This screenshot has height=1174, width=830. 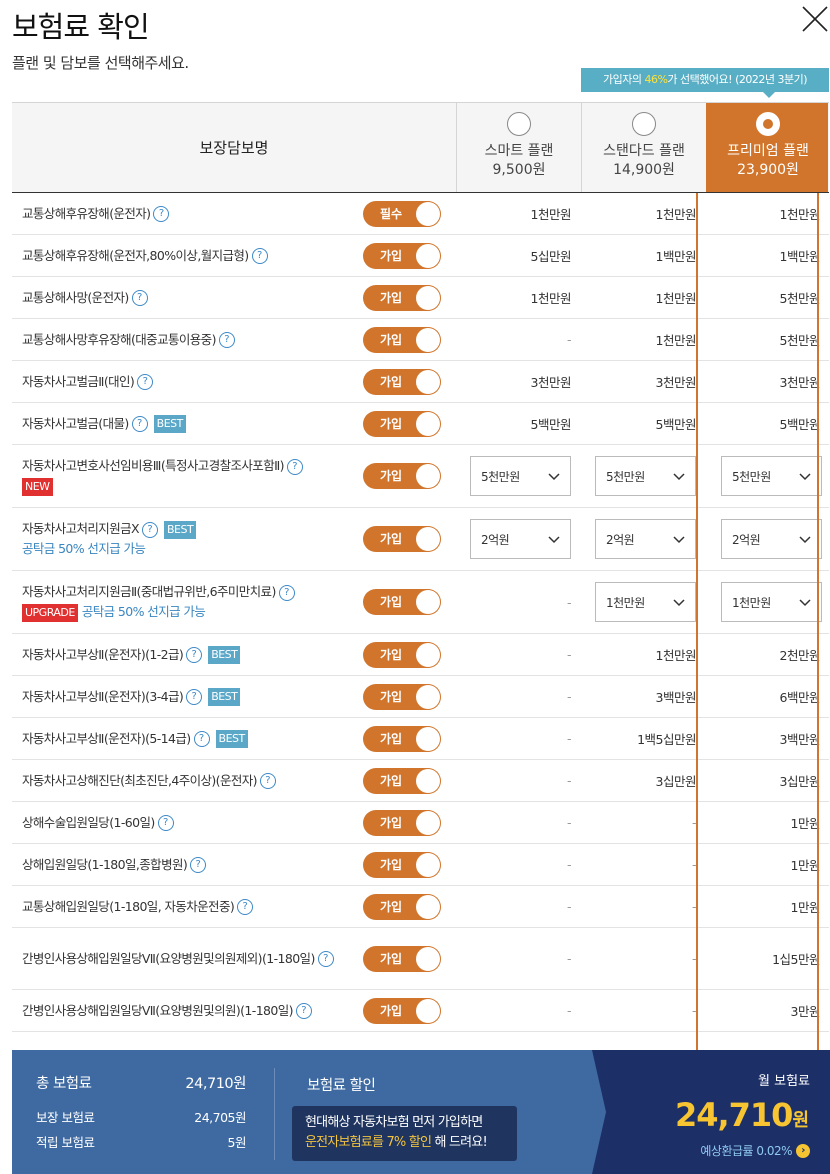 I want to click on amount-select-value: 1천만원, so click(x=625, y=603).